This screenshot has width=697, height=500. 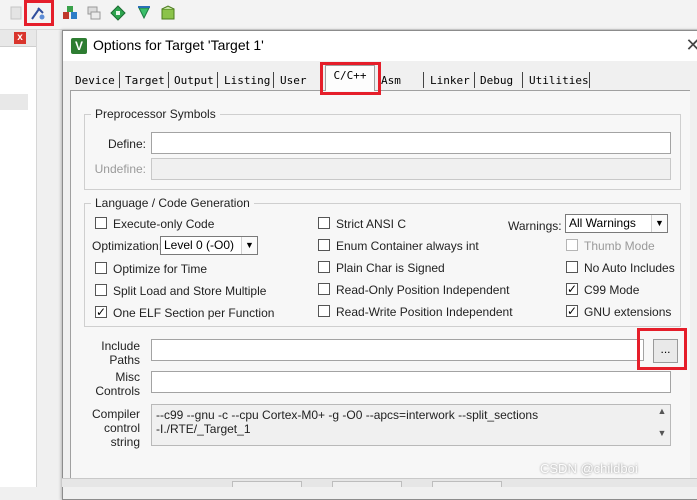 What do you see at coordinates (20, 38) in the screenshot?
I see `panel-close-icon: x` at bounding box center [20, 38].